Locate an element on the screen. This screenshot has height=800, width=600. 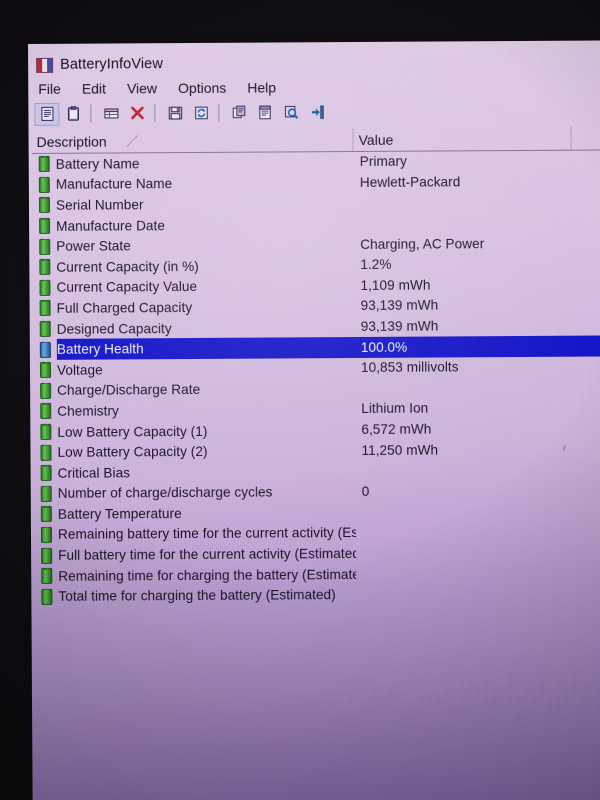
exit-icon is located at coordinates (316, 112).